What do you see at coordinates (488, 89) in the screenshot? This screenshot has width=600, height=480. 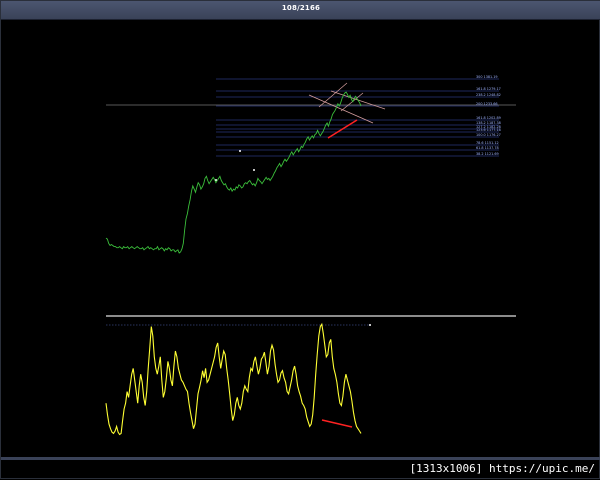 I see `level-label: 161.8 1279.17` at bounding box center [488, 89].